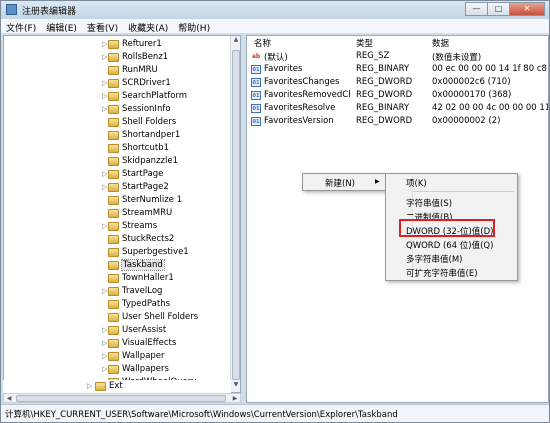  What do you see at coordinates (21, 26) in the screenshot?
I see `menu-file: 文件(F)` at bounding box center [21, 26].